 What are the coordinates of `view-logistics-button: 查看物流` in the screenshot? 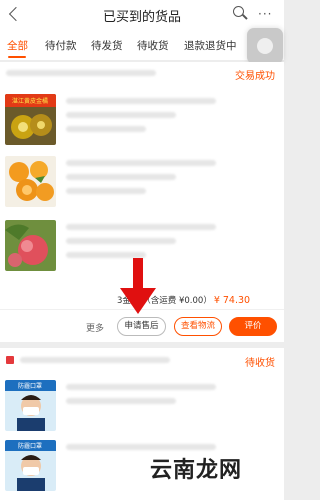 It's located at (198, 326).